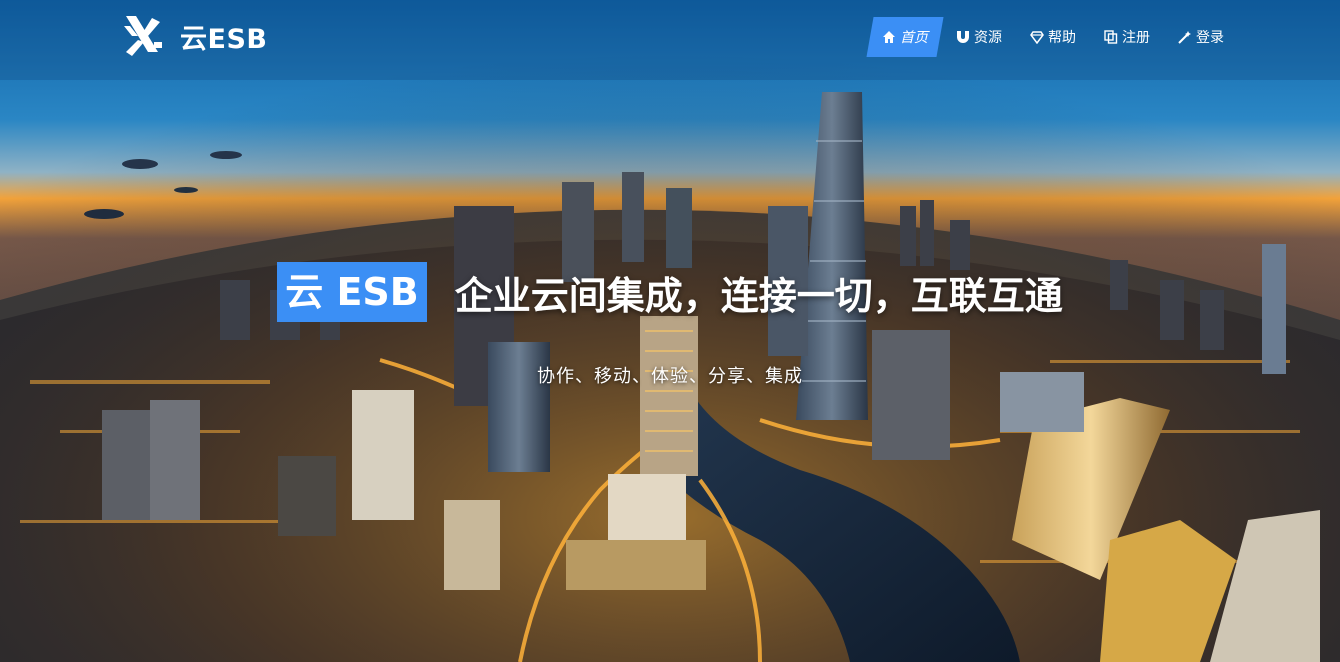  Describe the element at coordinates (1062, 38) in the screenshot. I see `nav-label-help: 帮助` at that location.